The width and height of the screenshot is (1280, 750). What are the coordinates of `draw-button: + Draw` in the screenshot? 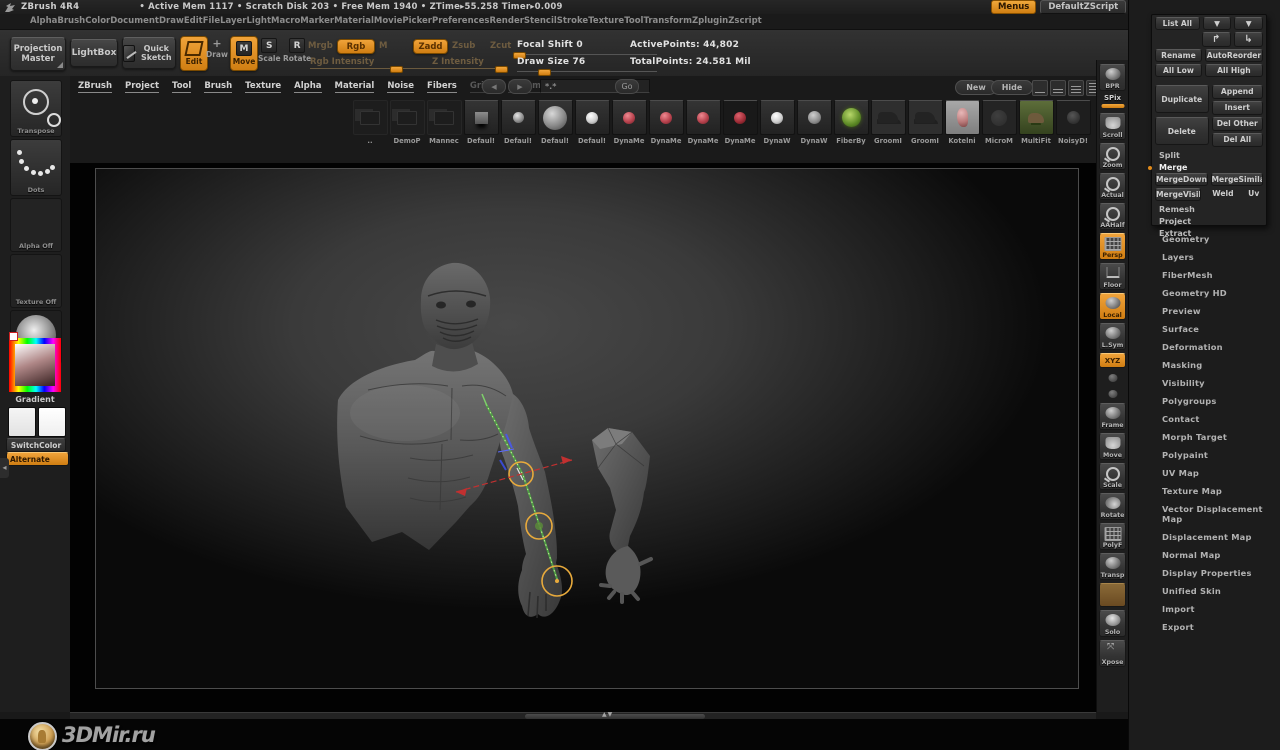 It's located at (217, 48).